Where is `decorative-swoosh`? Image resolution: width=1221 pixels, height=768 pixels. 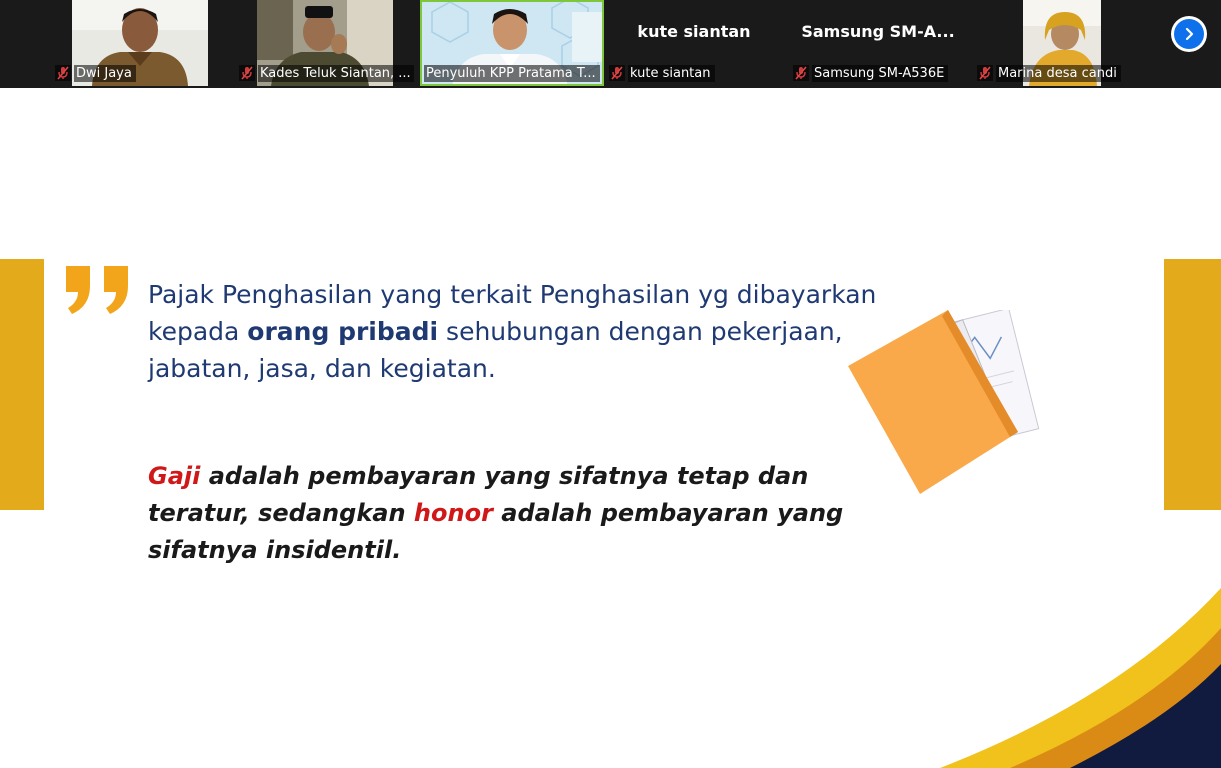 decorative-swoosh is located at coordinates (1080, 678).